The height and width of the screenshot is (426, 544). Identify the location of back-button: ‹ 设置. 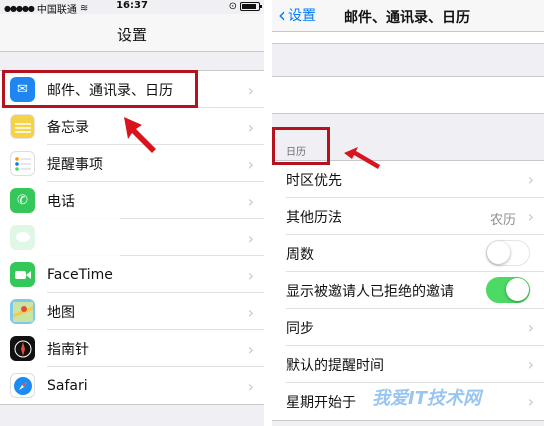
(297, 15).